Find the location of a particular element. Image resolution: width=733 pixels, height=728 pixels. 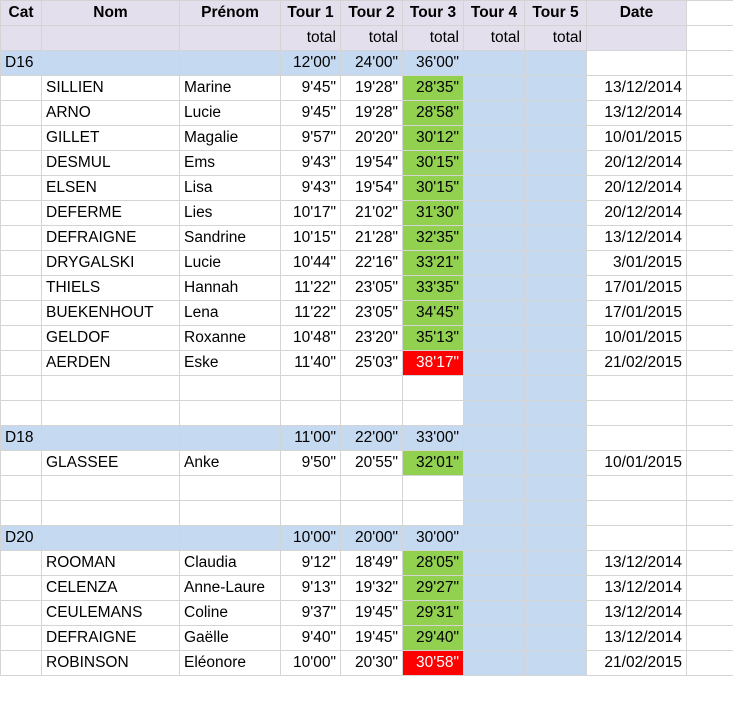

header-tour1: Tour 1 is located at coordinates (310, 13).